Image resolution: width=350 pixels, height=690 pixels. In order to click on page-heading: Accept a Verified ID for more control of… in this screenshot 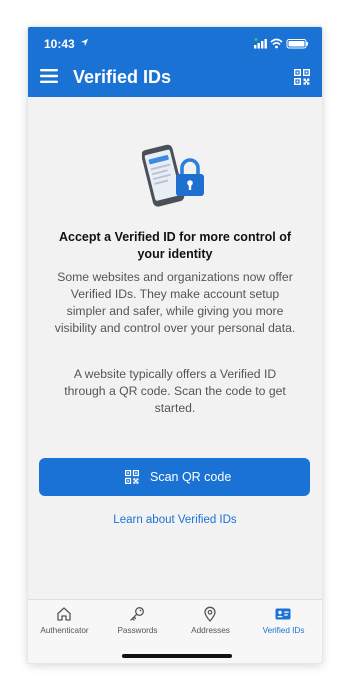, I will do `click(175, 245)`.